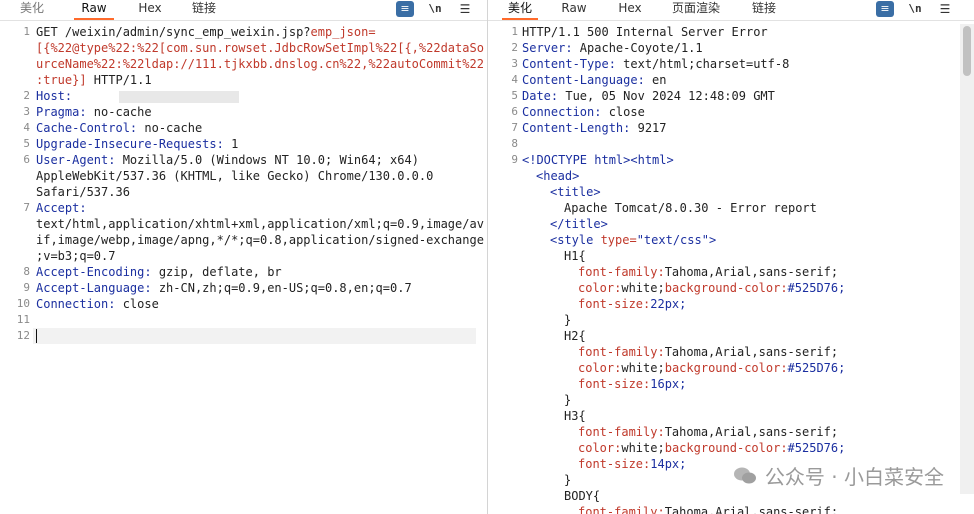 The height and width of the screenshot is (514, 974). What do you see at coordinates (231, 144) in the screenshot?
I see `code-token: 1` at bounding box center [231, 144].